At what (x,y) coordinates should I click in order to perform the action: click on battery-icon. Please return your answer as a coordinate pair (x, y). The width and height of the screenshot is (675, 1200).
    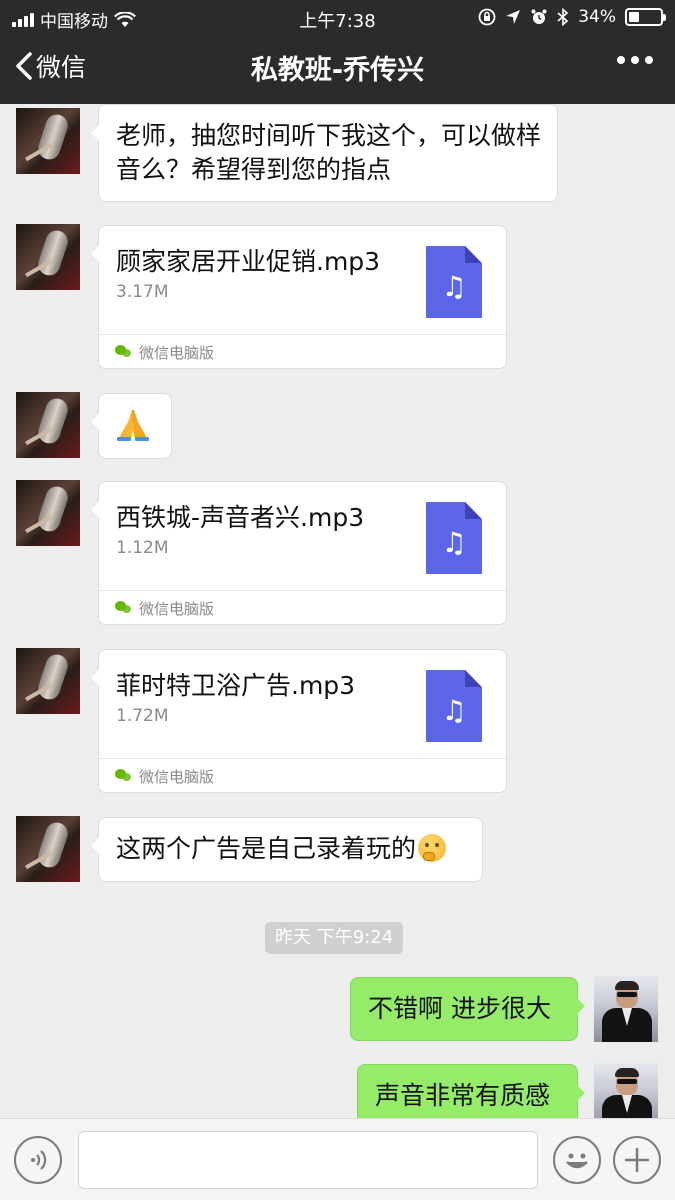
    Looking at the image, I should click on (645, 17).